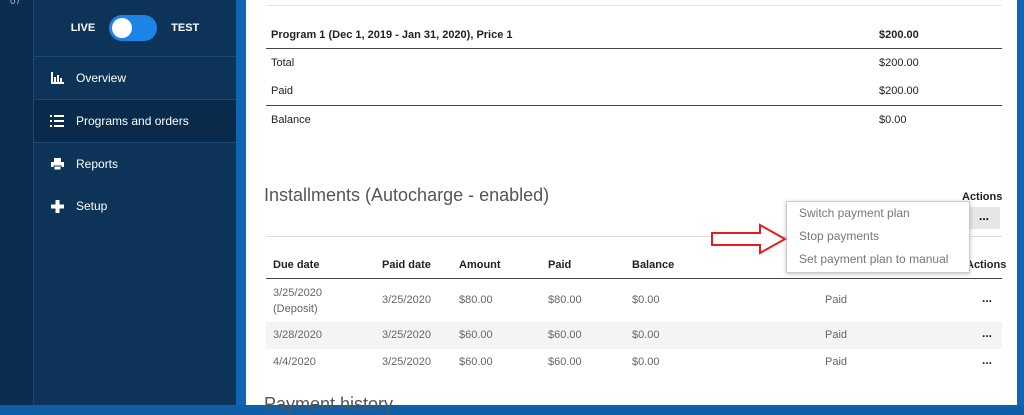 The width and height of the screenshot is (1024, 415). What do you see at coordinates (135, 164) in the screenshot?
I see `sidebar-item-reports: Reports` at bounding box center [135, 164].